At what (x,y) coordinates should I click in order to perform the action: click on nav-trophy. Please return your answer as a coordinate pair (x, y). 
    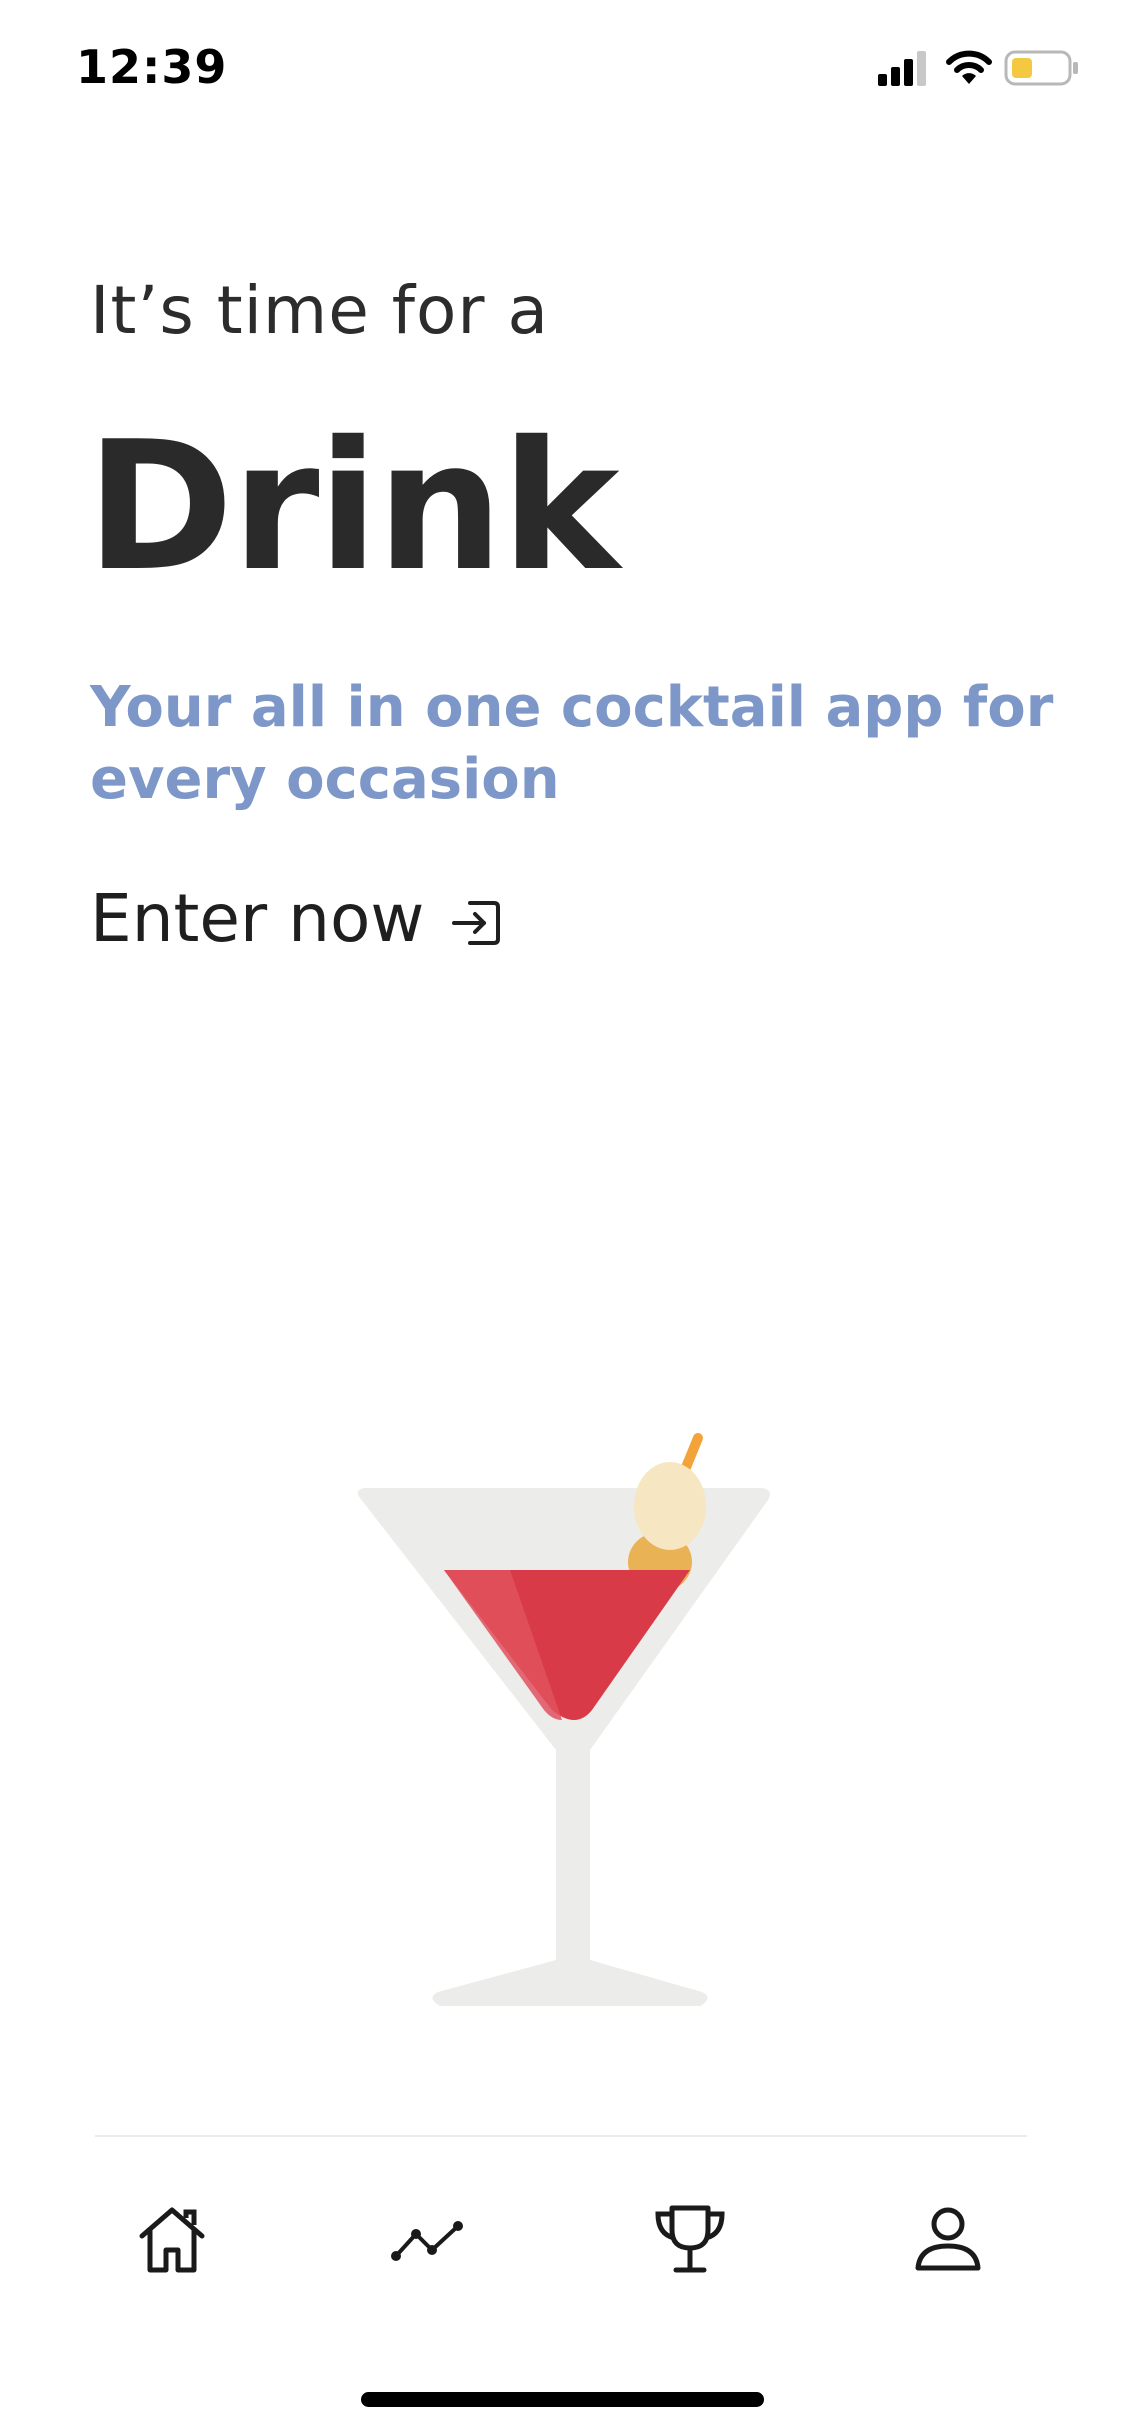
    Looking at the image, I should click on (690, 2240).